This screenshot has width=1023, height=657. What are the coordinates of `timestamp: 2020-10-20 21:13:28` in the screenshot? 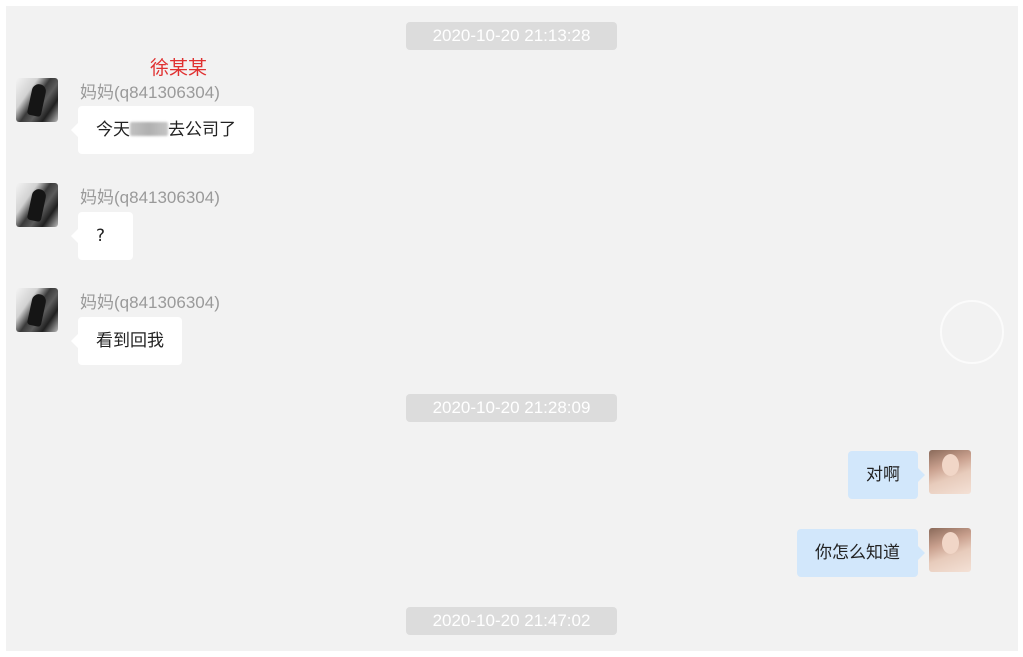 It's located at (511, 36).